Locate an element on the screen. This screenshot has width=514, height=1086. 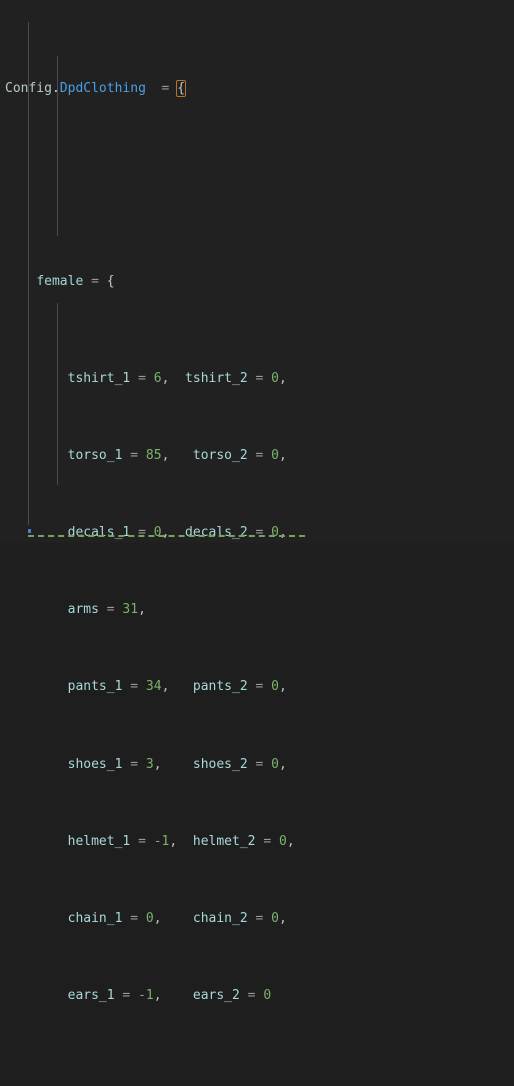
table-row: decals_1 = 0, decals_2 = 0, is located at coordinates (257, 532).